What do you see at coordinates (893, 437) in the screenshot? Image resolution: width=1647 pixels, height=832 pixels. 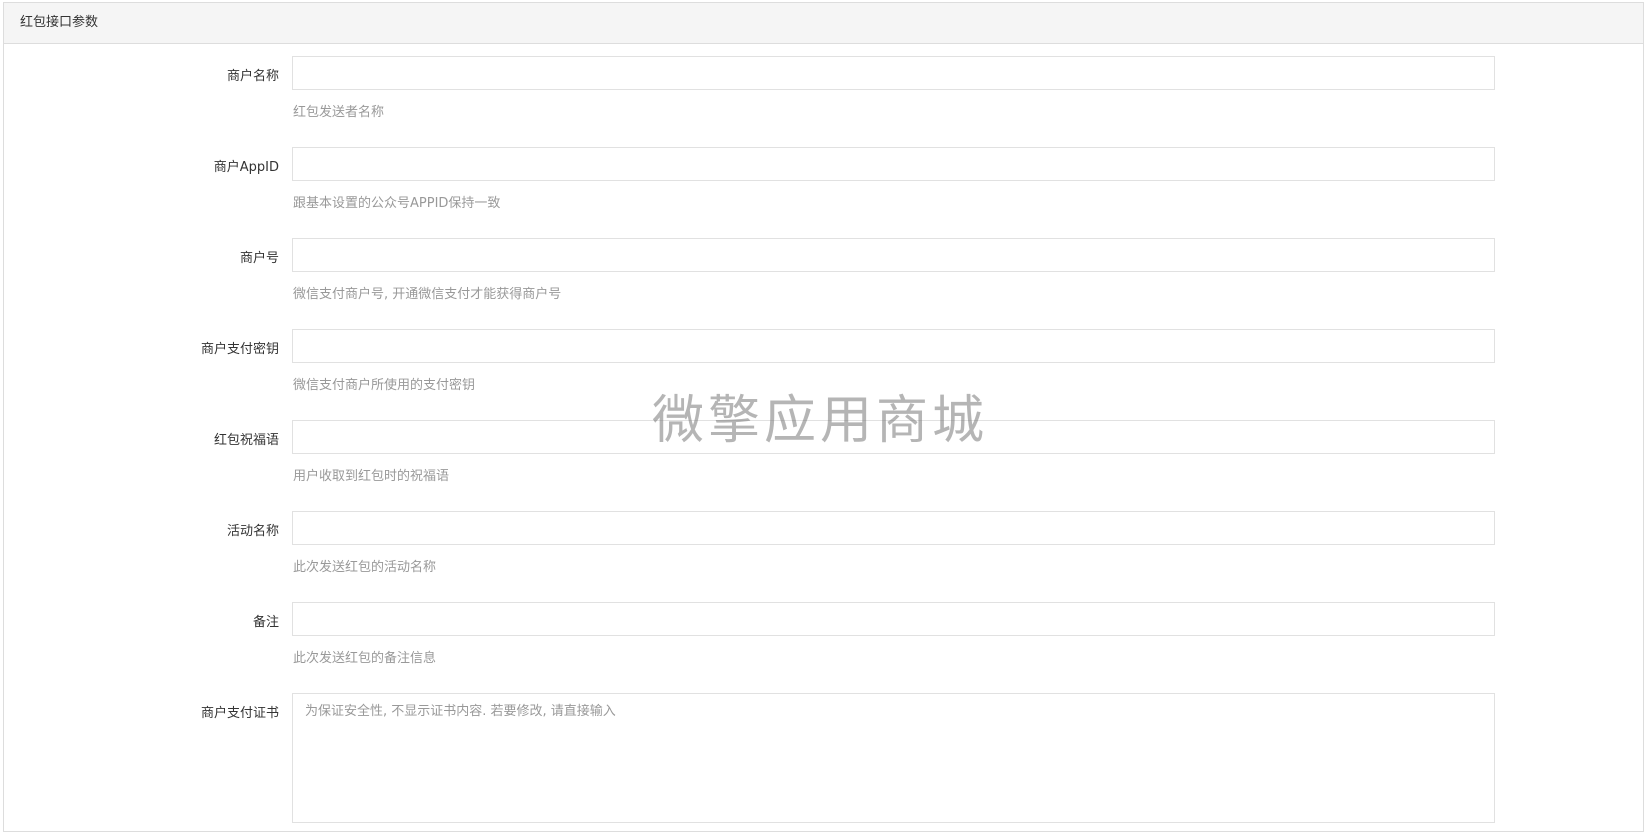 I see `greeting-input` at bounding box center [893, 437].